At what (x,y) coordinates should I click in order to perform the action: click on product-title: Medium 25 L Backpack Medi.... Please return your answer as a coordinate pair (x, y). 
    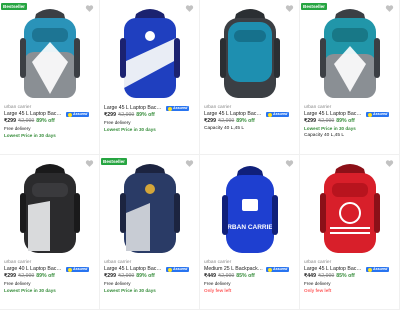
    Looking at the image, I should click on (234, 269).